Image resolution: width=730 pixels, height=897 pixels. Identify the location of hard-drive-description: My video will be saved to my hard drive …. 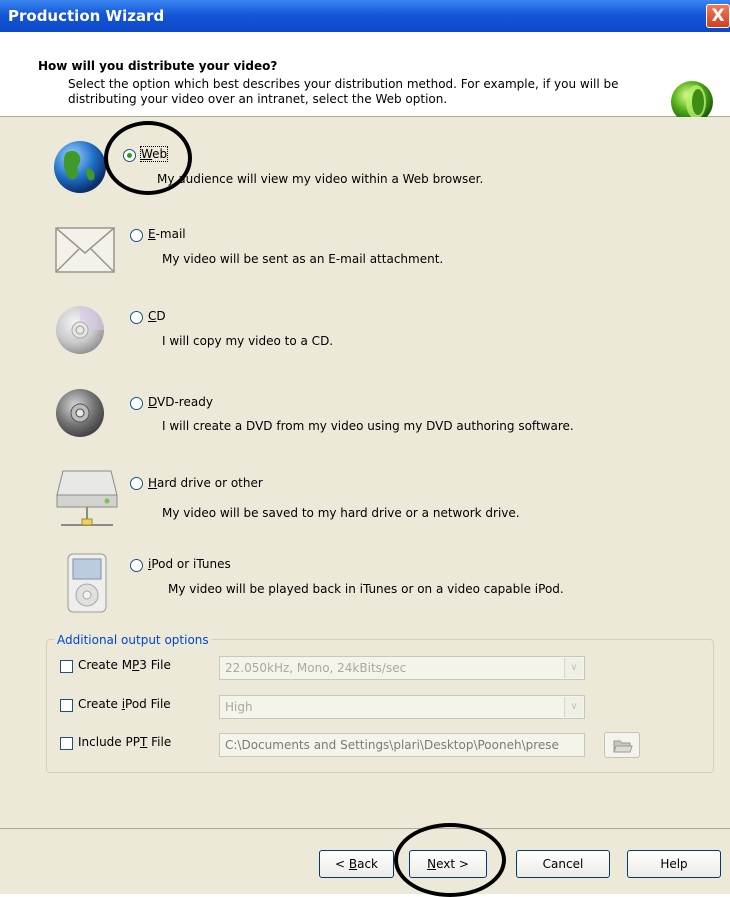
(341, 513).